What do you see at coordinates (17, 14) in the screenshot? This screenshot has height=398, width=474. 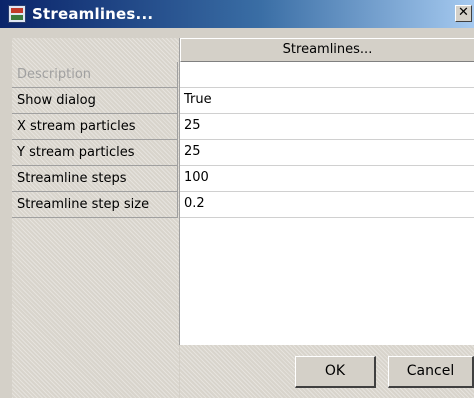 I see `app-icon` at bounding box center [17, 14].